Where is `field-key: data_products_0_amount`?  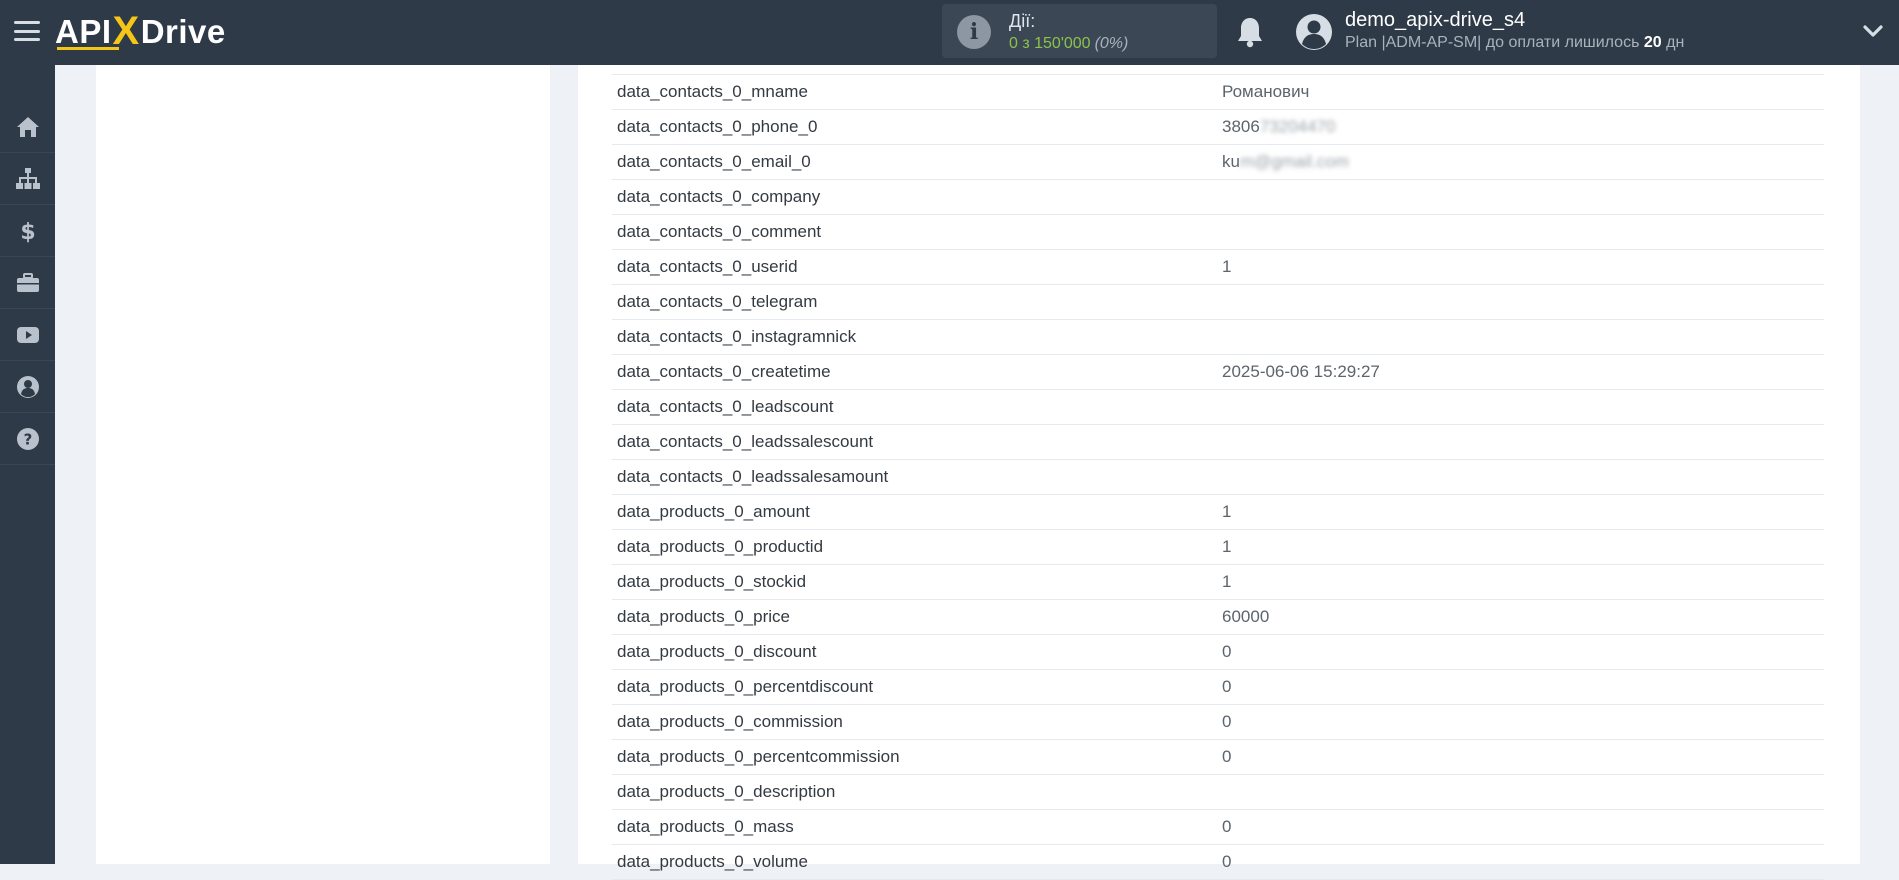
field-key: data_products_0_amount is located at coordinates (713, 511).